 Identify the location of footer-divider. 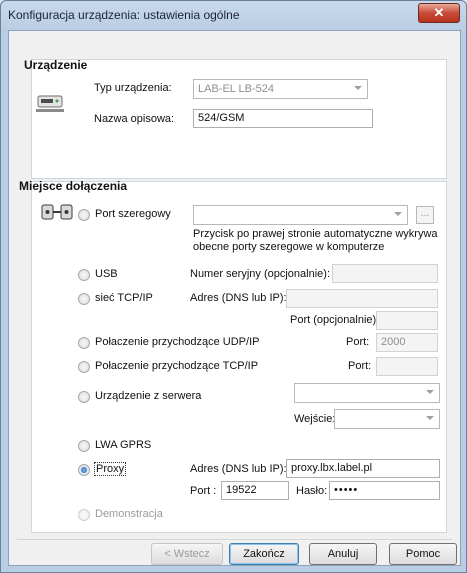
(234, 539).